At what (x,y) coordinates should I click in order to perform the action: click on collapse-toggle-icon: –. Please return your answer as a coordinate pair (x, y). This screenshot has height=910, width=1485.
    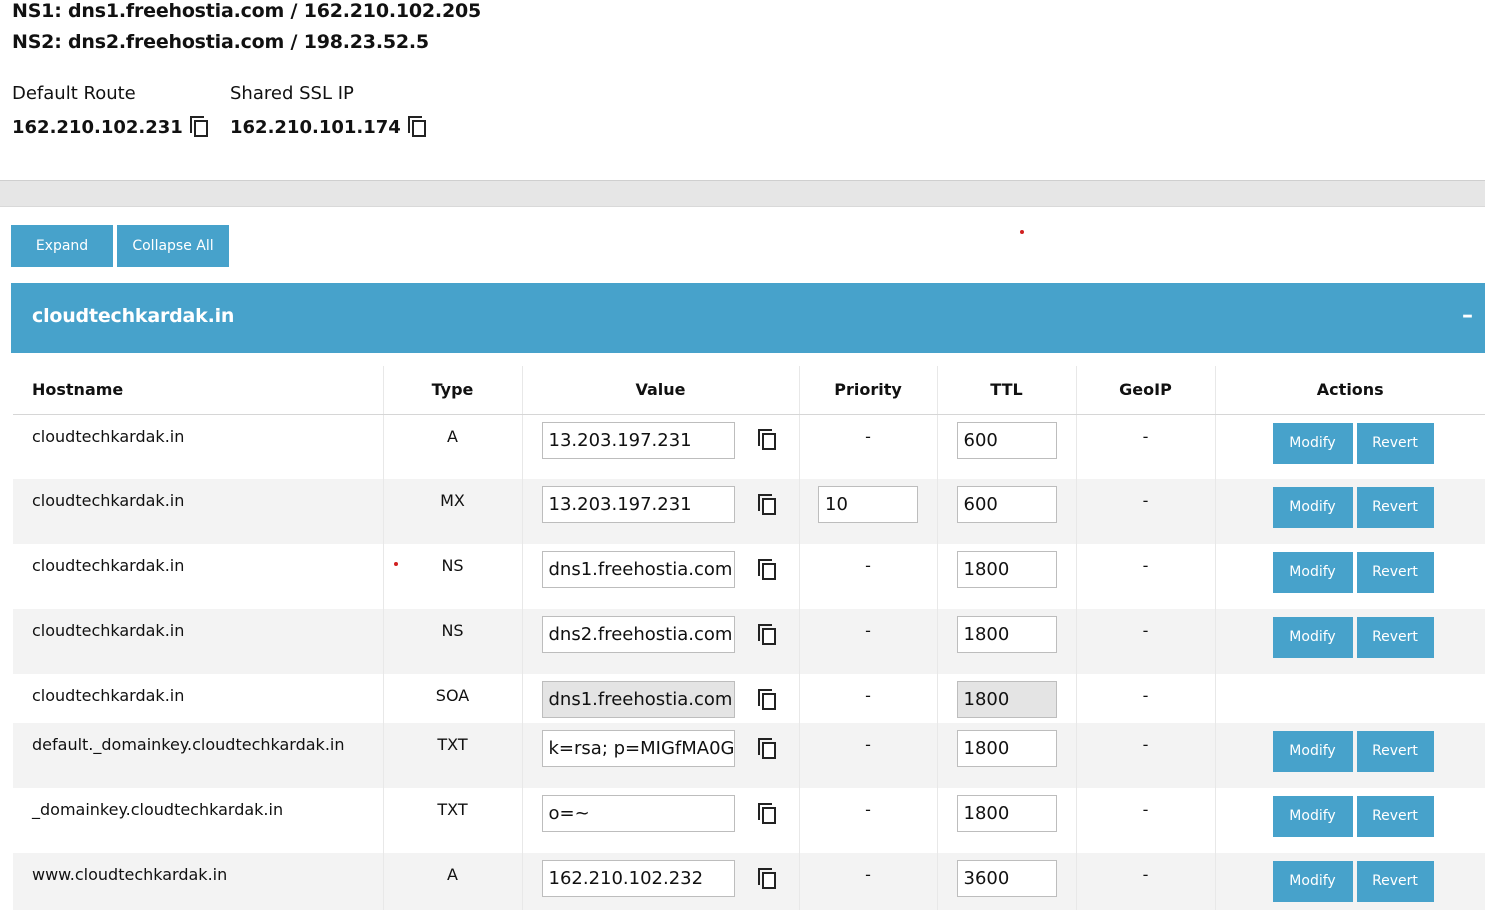
    Looking at the image, I should click on (1467, 315).